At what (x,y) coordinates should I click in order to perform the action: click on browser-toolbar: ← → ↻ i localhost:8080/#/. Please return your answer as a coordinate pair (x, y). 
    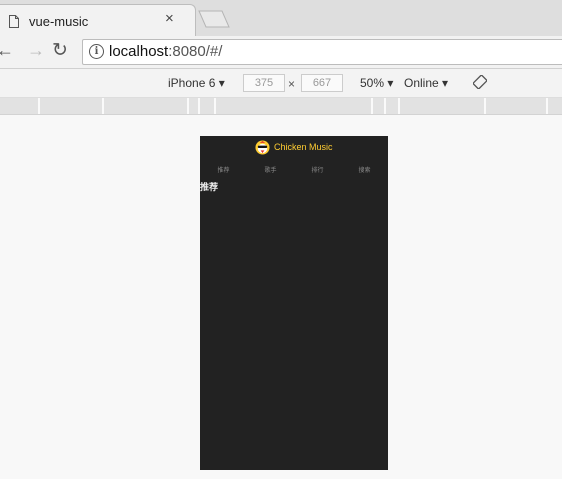
    Looking at the image, I should click on (281, 52).